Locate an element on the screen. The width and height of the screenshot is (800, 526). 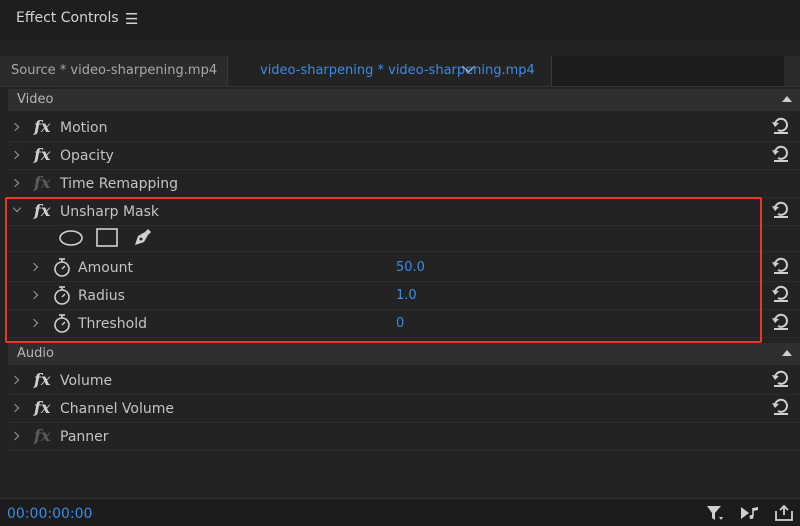
effect-label: Time Remapping is located at coordinates (119, 184).